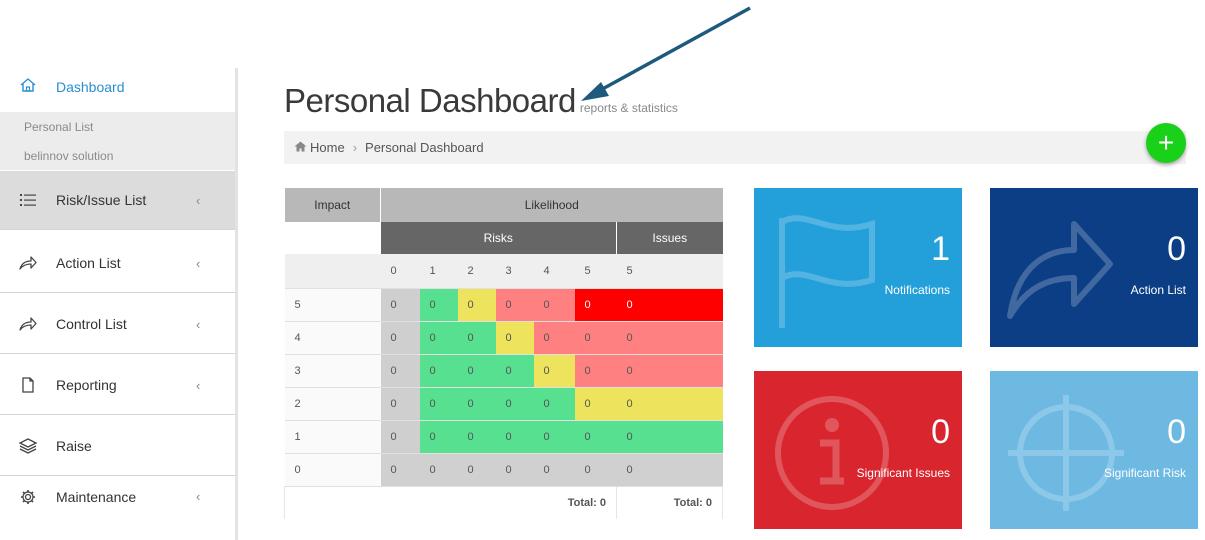 This screenshot has width=1205, height=540. I want to click on impact-value: 2, so click(332, 403).